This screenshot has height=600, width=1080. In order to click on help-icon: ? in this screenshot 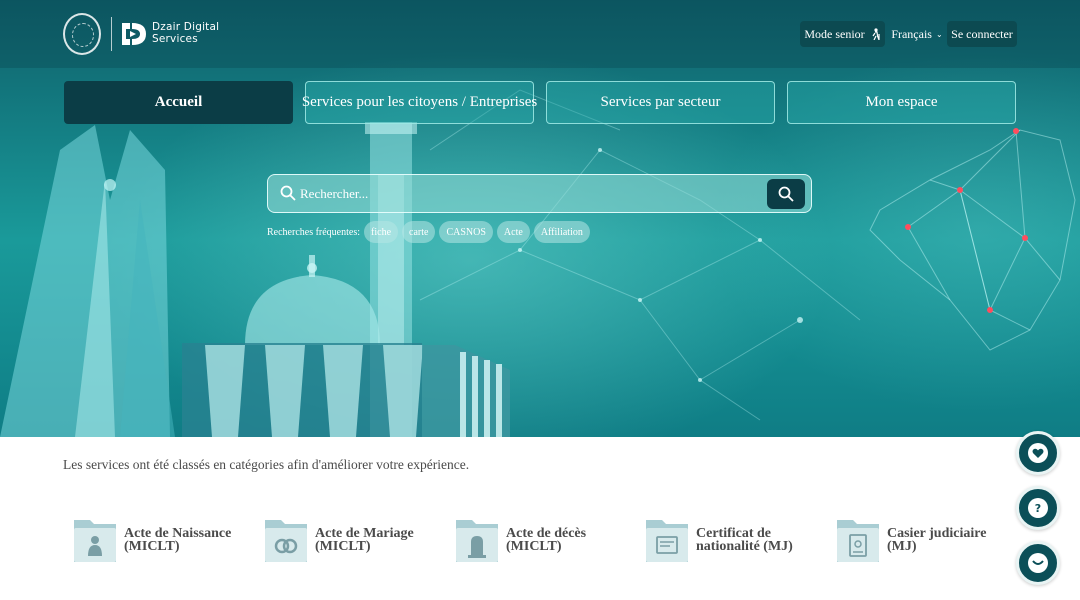, I will do `click(1038, 508)`.